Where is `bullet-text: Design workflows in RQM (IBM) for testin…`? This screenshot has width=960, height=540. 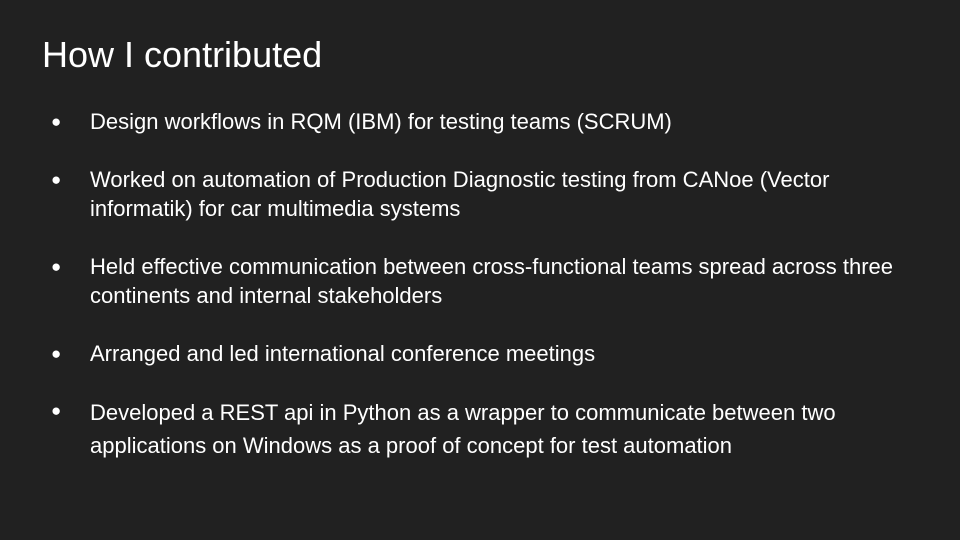
bullet-text: Design workflows in RQM (IBM) for testin… is located at coordinates (381, 121).